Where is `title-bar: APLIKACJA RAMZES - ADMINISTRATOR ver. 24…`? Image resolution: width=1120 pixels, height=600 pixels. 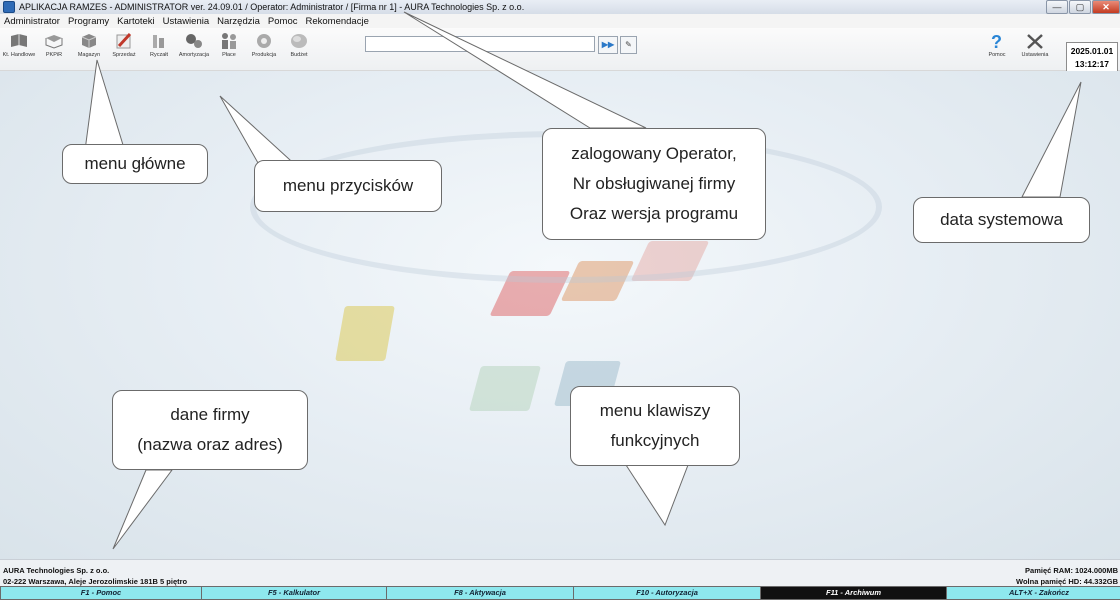
title-bar: APLIKACJA RAMZES - ADMINISTRATOR ver. 24… is located at coordinates (560, 7).